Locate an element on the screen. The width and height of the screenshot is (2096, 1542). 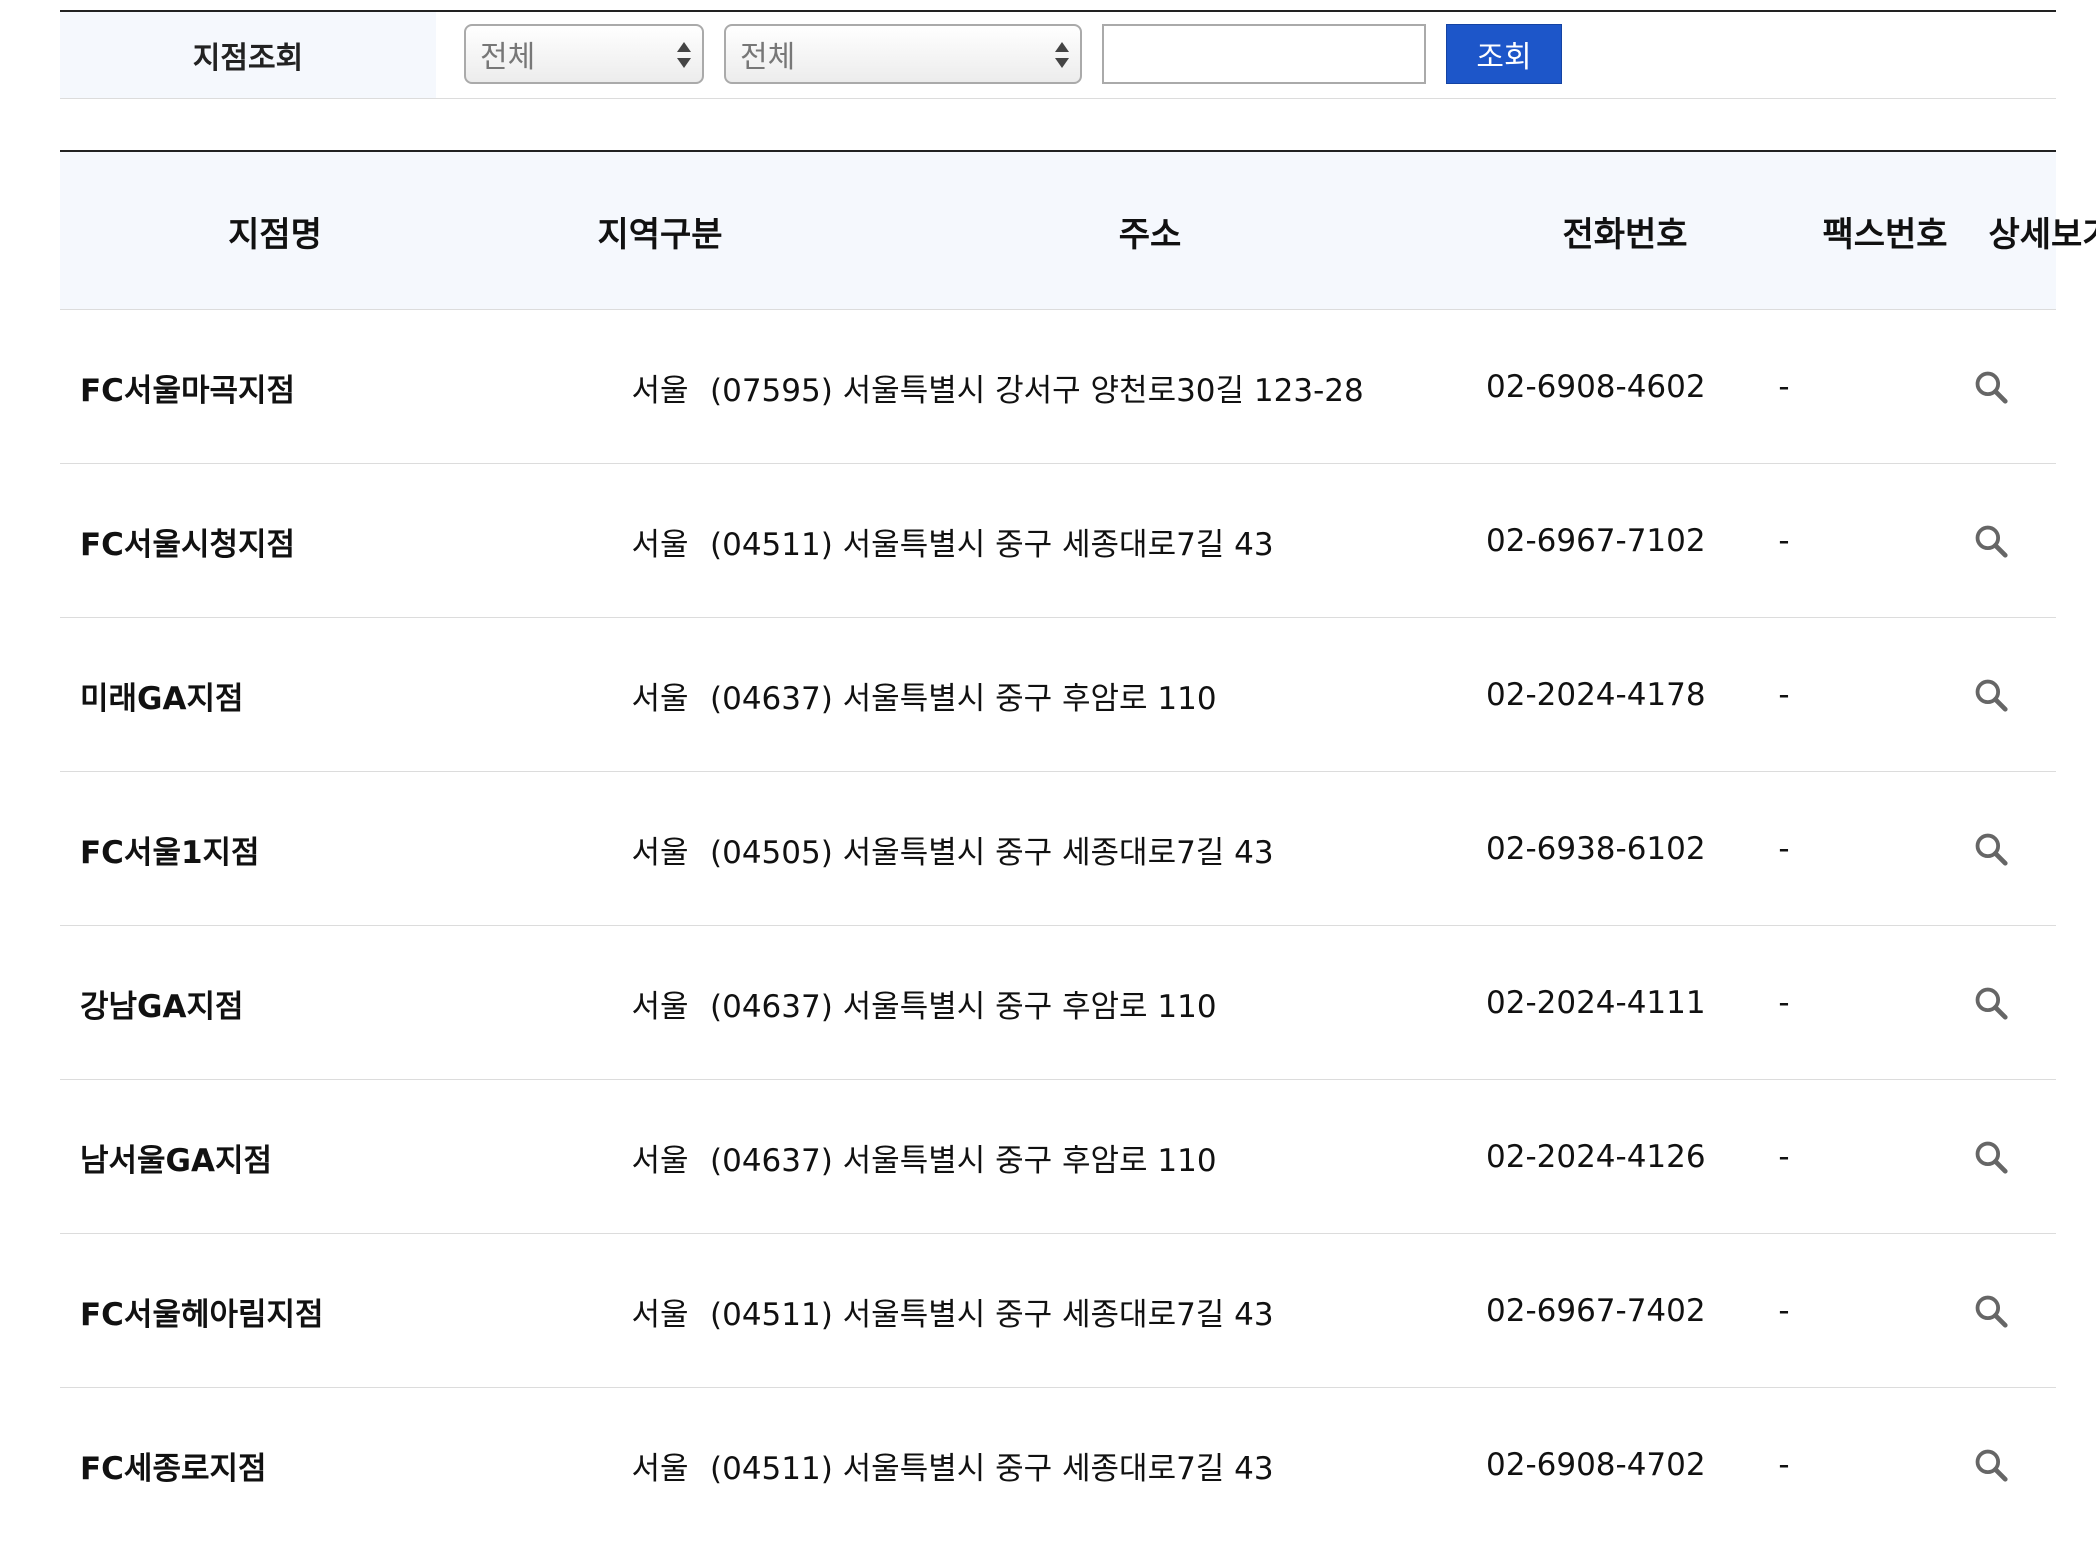
branch-name: FC서울마곡지점 is located at coordinates (188, 390).